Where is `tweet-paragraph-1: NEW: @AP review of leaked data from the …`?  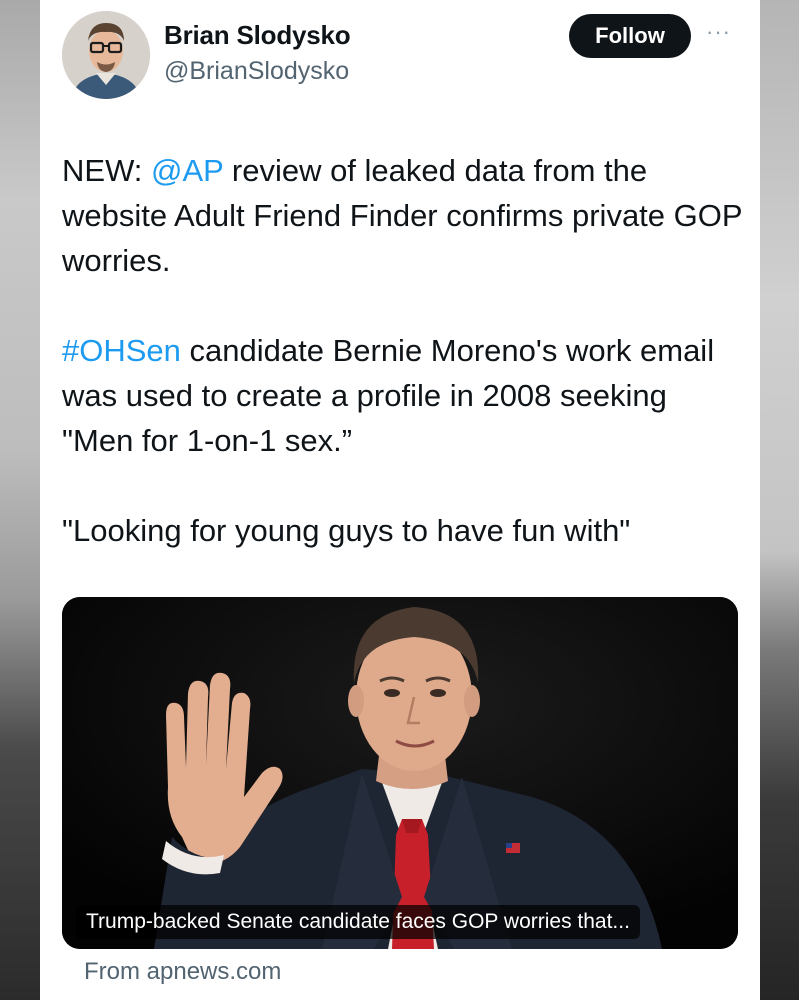
tweet-paragraph-1: NEW: @AP review of leaked data from the … is located at coordinates (402, 215).